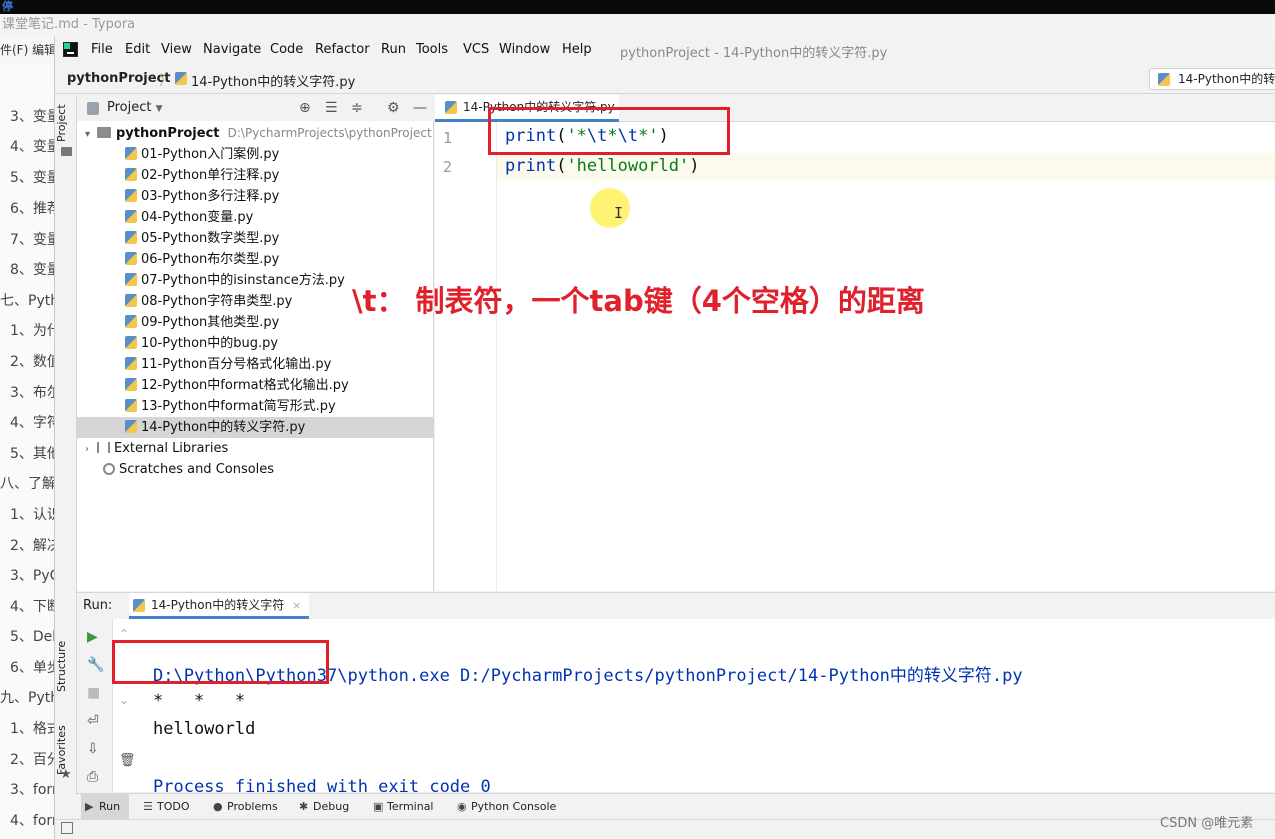 This screenshot has width=1275, height=839. Describe the element at coordinates (27, 300) in the screenshot. I see `outline-item: 七、Pytho` at that location.